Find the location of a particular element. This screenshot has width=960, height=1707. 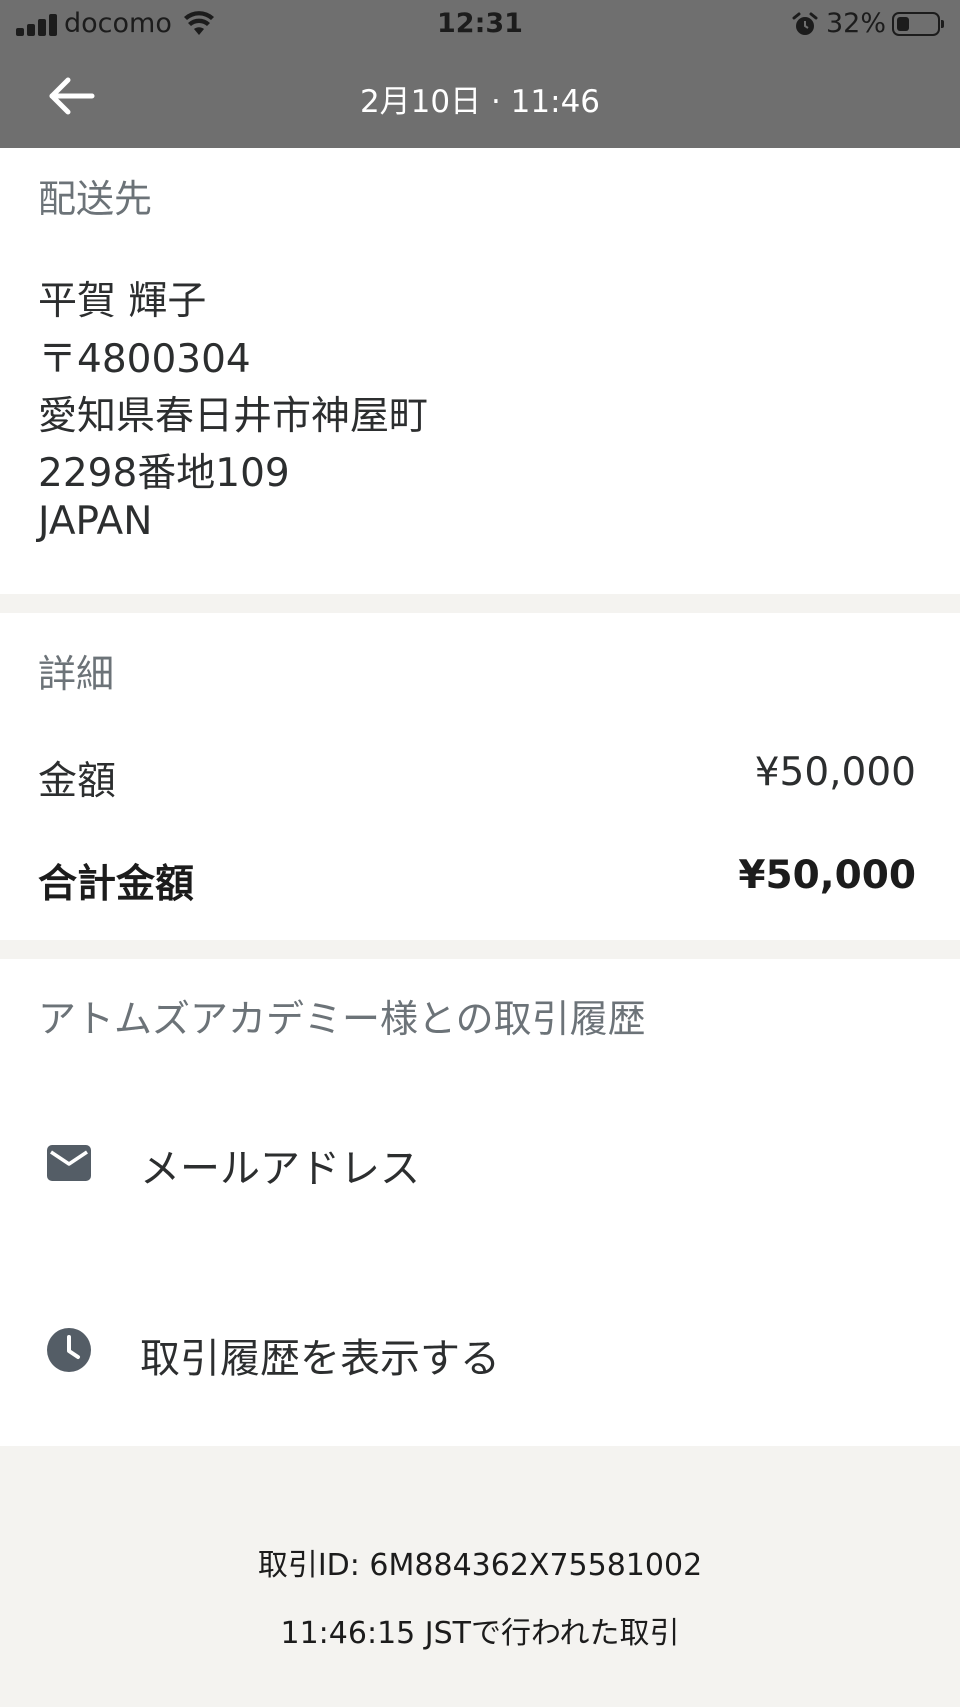

mail-icon is located at coordinates (69, 1163).